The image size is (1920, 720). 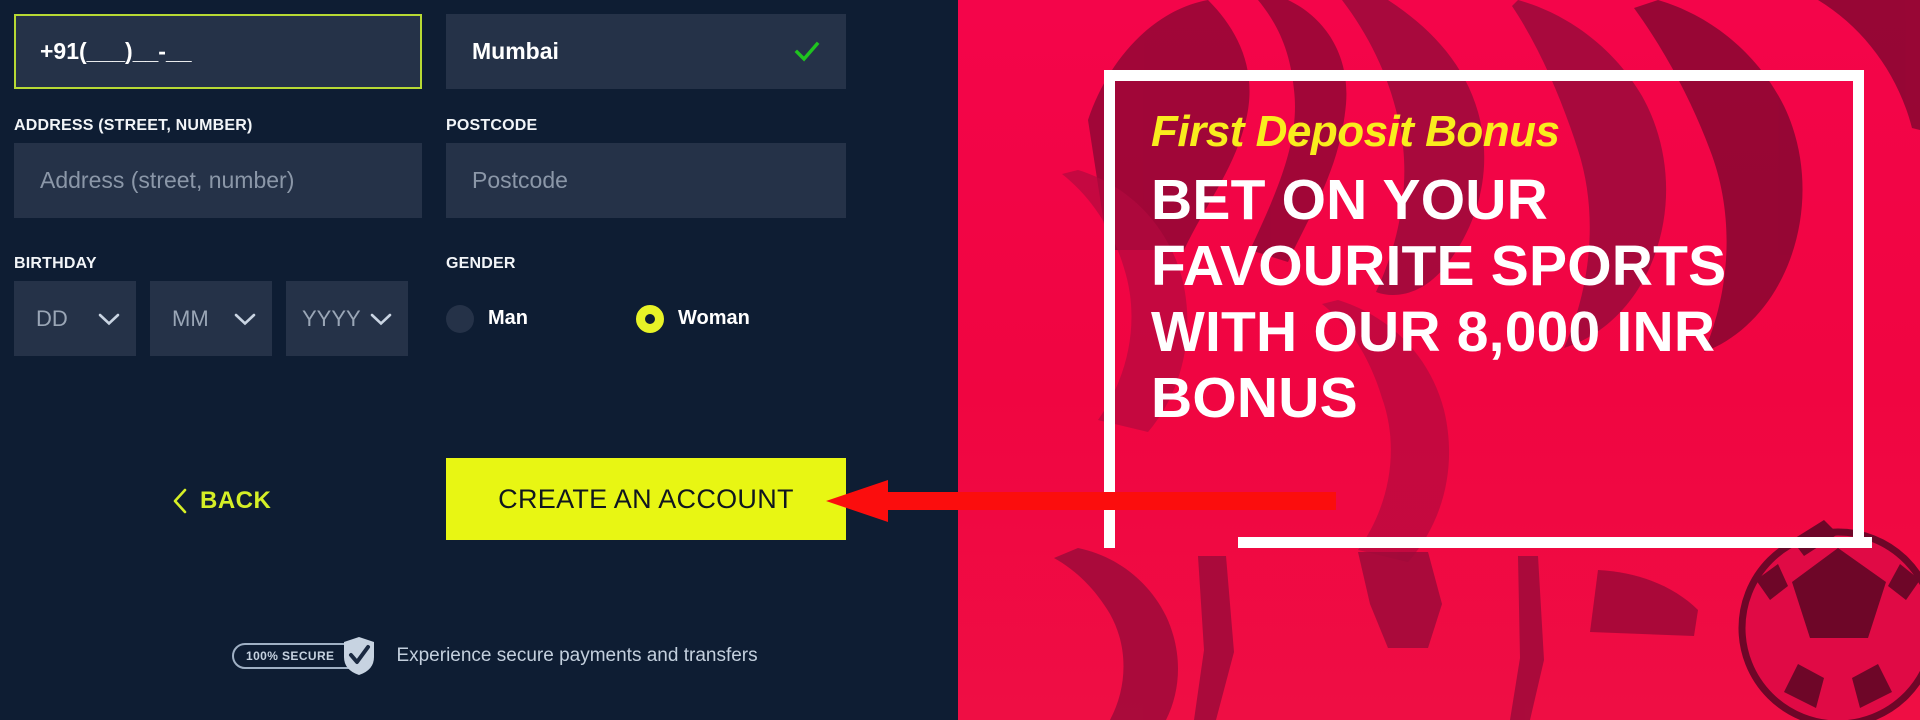 I want to click on radio-unselected-icon, so click(x=460, y=318).